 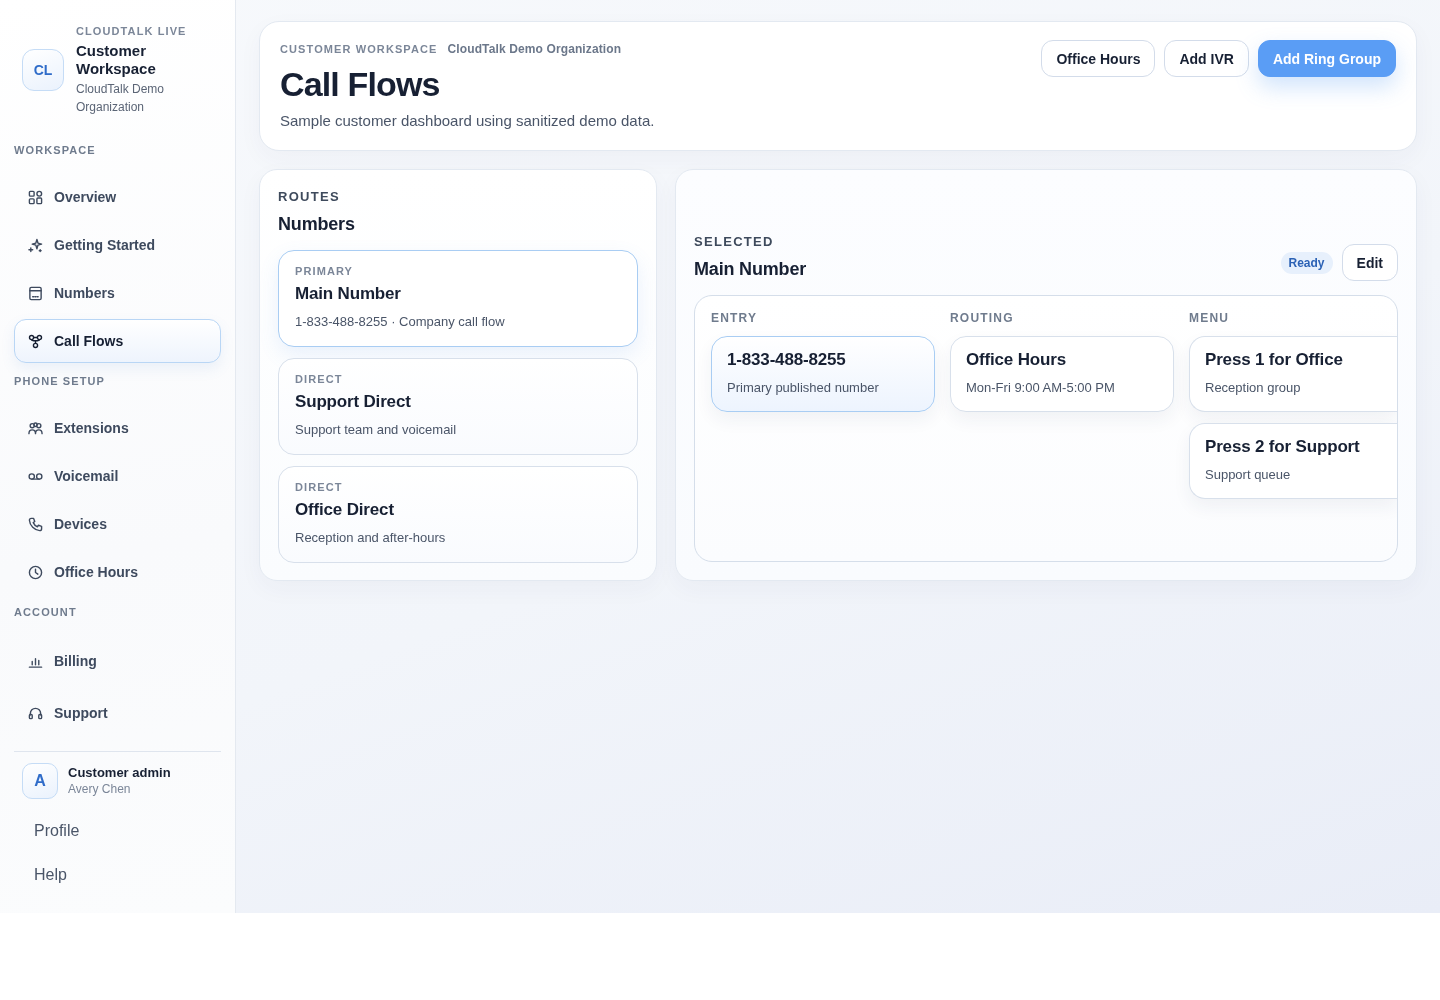 I want to click on clock-icon, so click(x=35, y=572).